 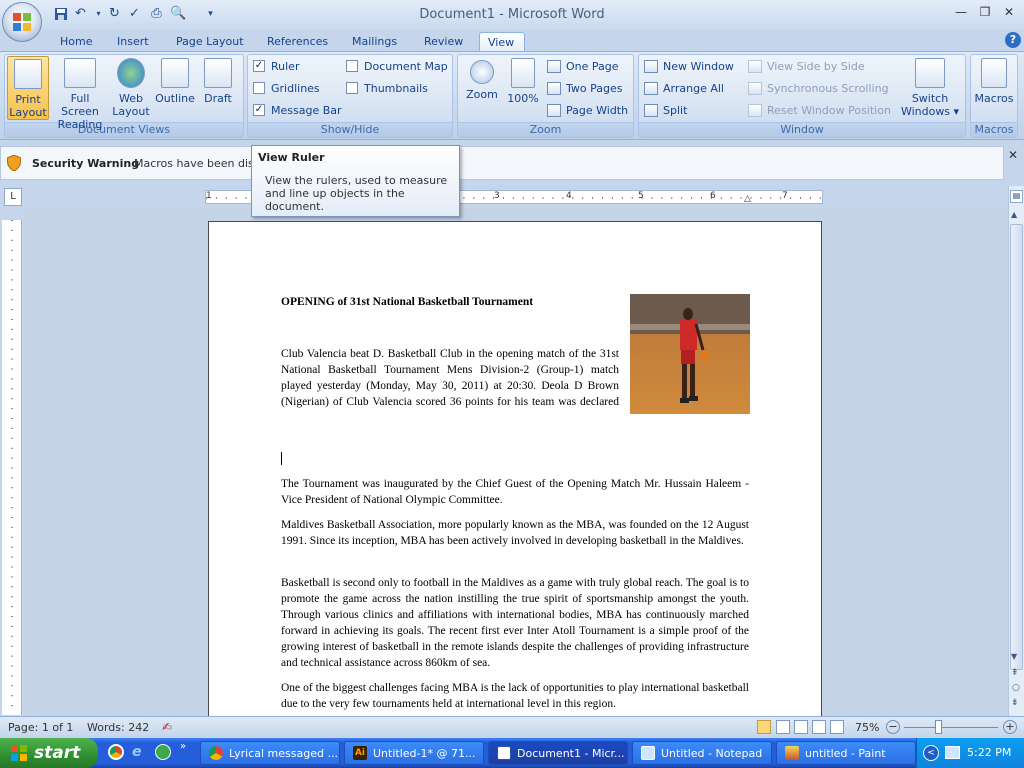 What do you see at coordinates (133, 42) in the screenshot?
I see `tab-insert: Insert` at bounding box center [133, 42].